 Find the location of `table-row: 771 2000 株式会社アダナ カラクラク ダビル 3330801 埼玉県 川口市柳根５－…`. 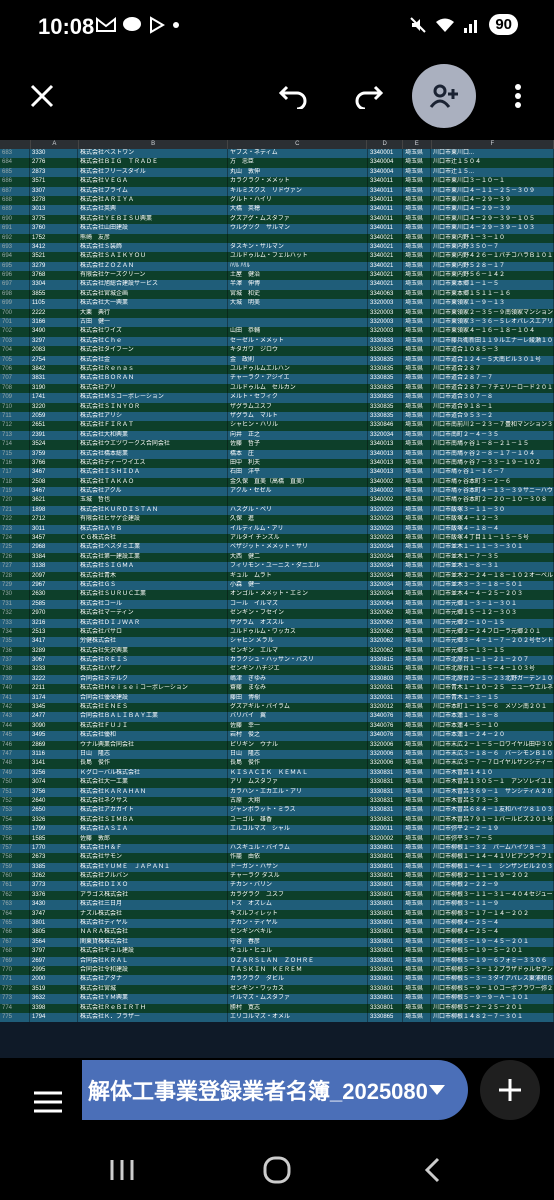

table-row: 771 2000 株式会社アダナ カラクラク ダビル 3330801 埼玉県 川口市柳根５－… is located at coordinates (277, 980).